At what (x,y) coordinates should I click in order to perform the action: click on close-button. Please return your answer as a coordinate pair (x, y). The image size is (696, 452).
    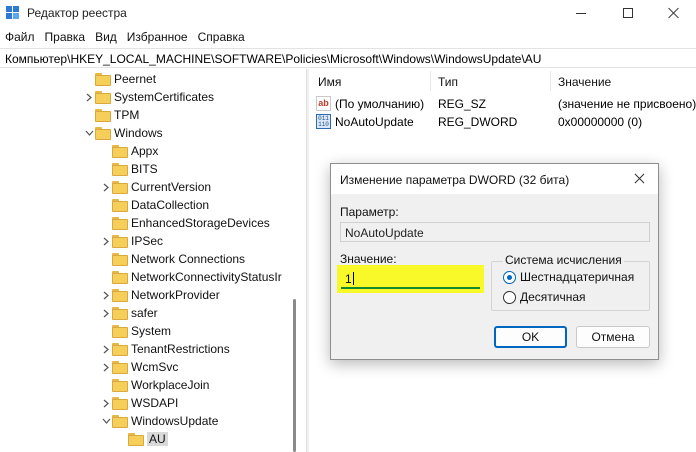
    Looking at the image, I should click on (673, 13).